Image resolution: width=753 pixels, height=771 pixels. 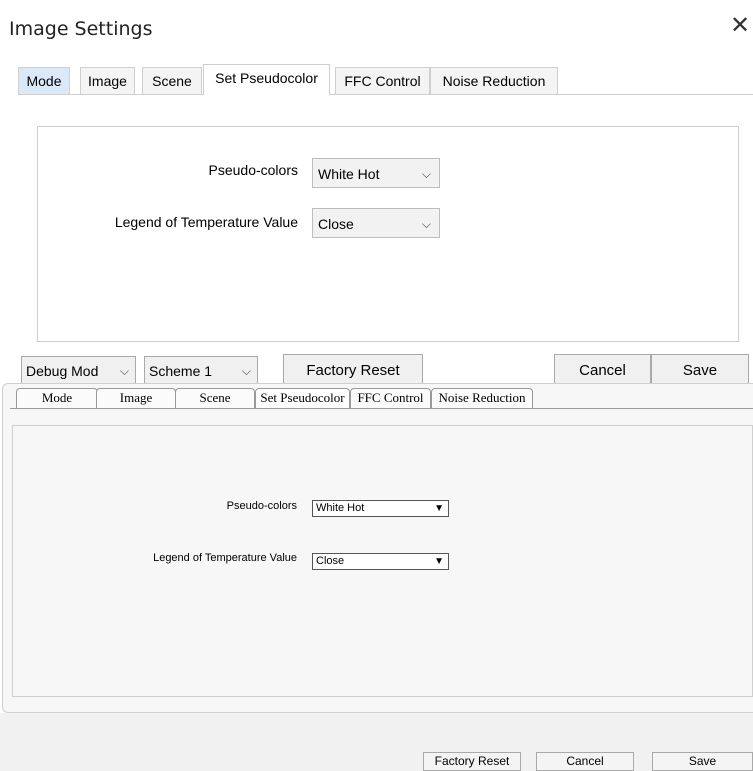 I want to click on legend-temperature-select: Close ▼, so click(x=380, y=561).